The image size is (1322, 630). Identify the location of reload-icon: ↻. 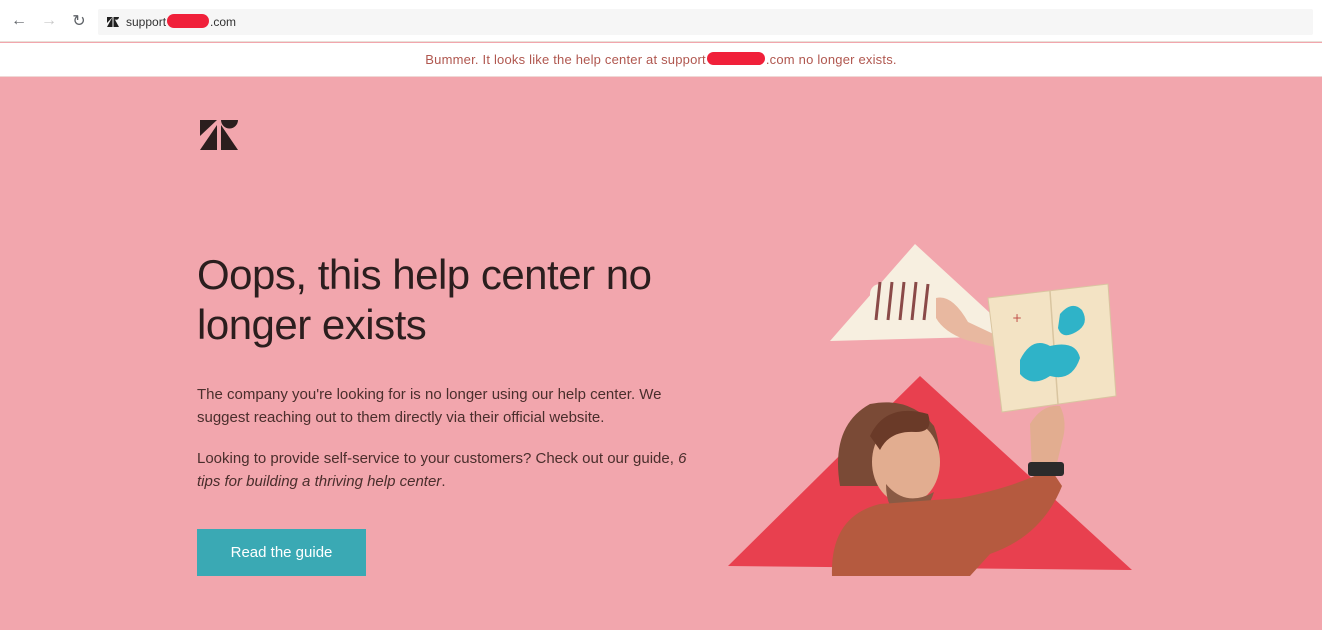
(79, 21).